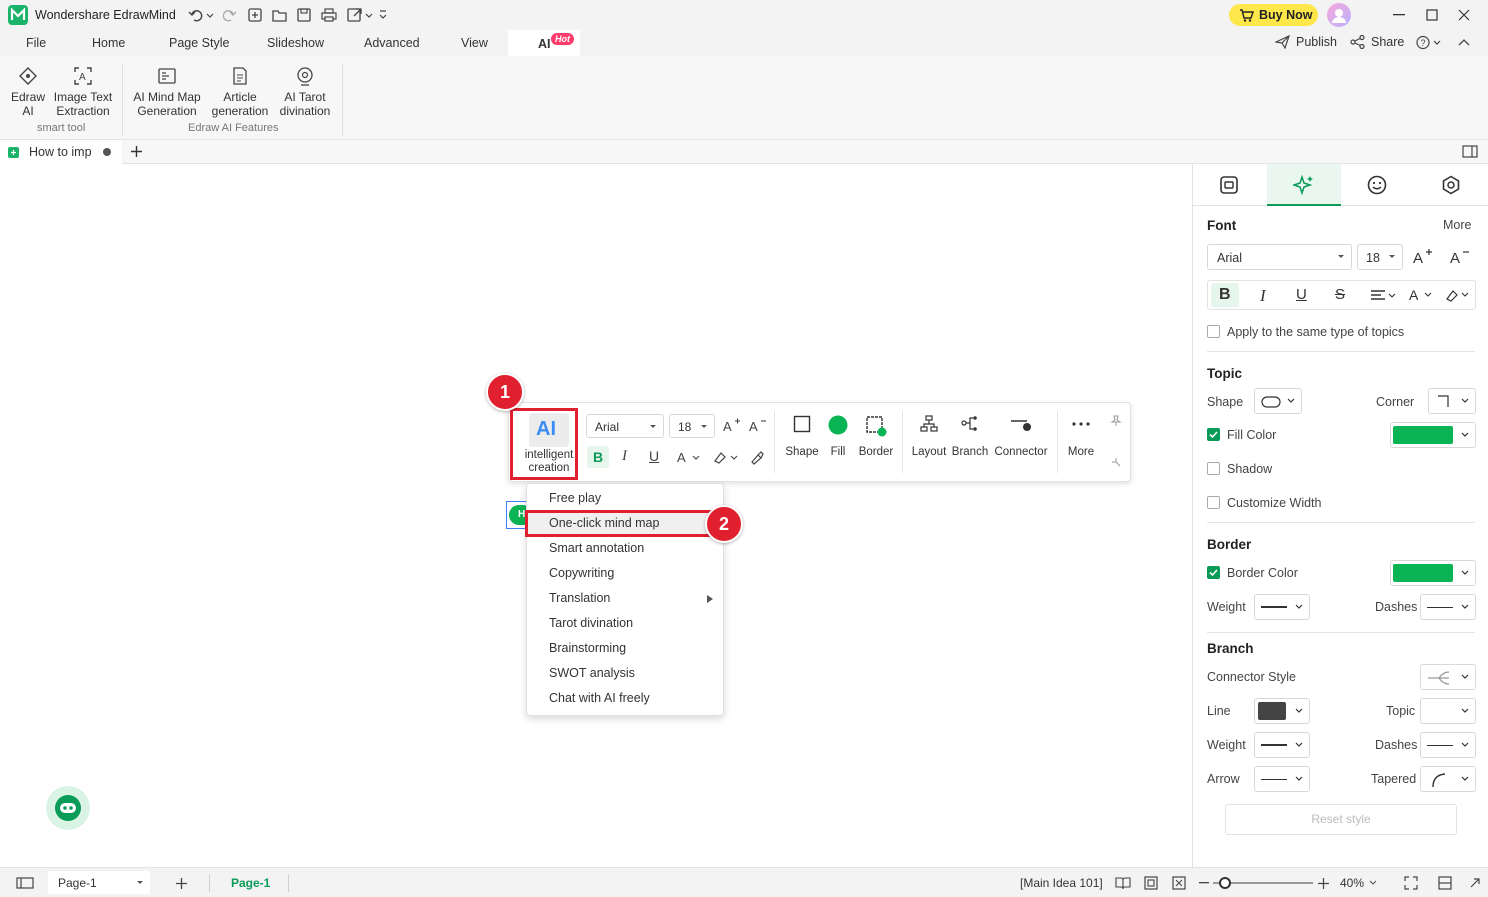 The image size is (1488, 897). What do you see at coordinates (1323, 883) in the screenshot?
I see `zoom-in-icon` at bounding box center [1323, 883].